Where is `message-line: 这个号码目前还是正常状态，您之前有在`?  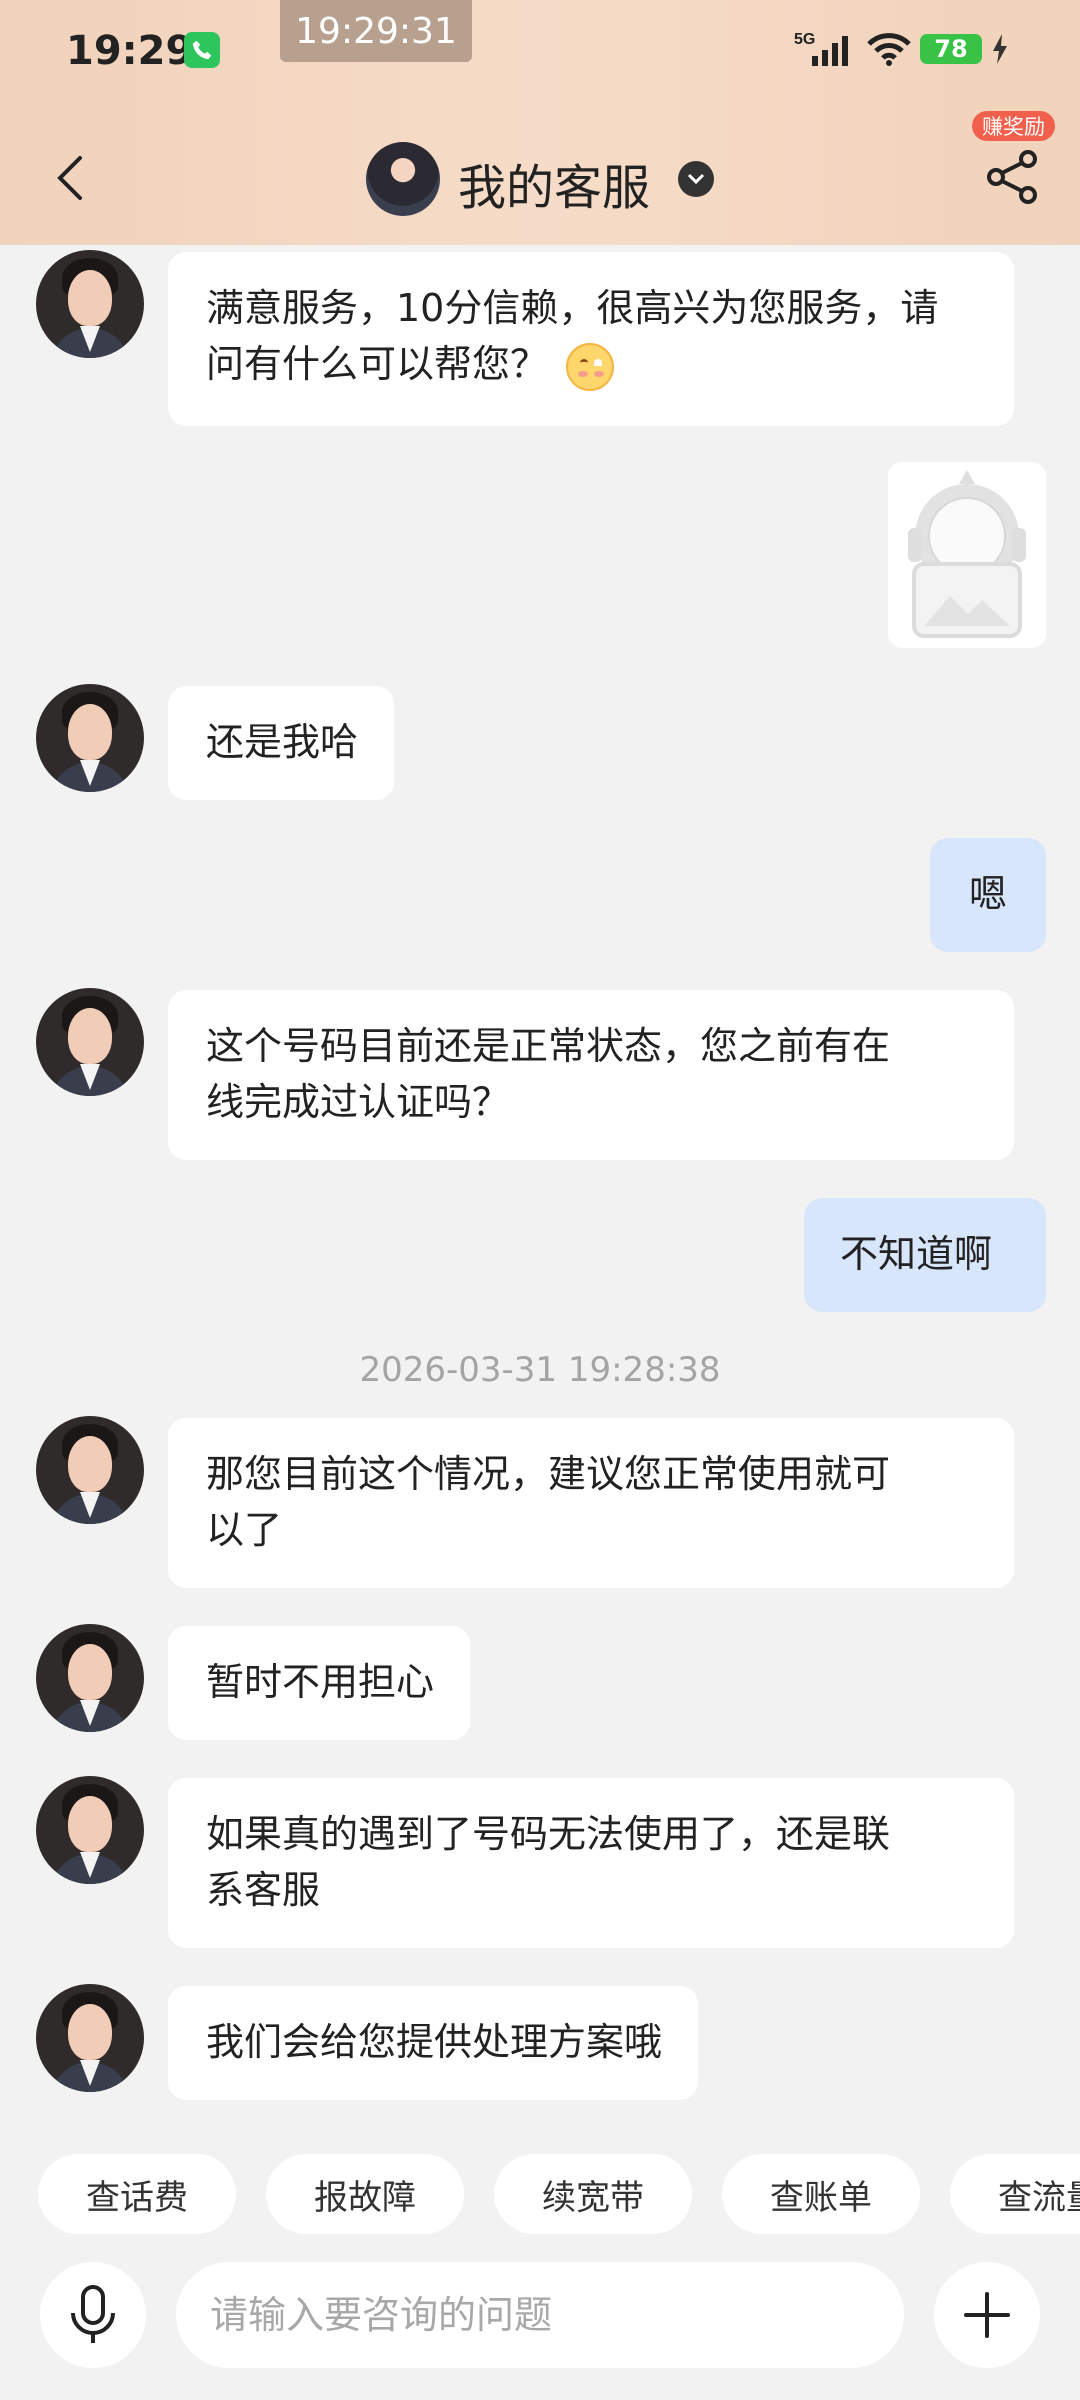 message-line: 这个号码目前还是正常状态，您之前有在 is located at coordinates (548, 1046).